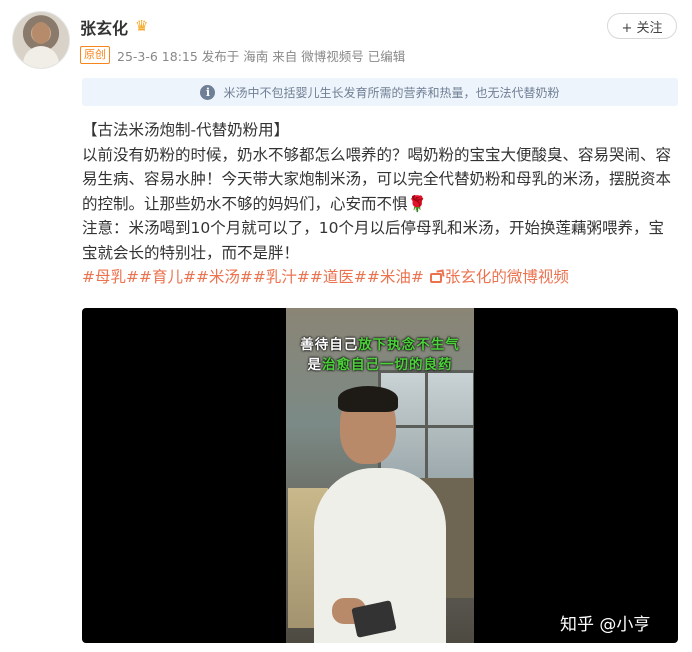 The height and width of the screenshot is (652, 692). Describe the element at coordinates (142, 26) in the screenshot. I see `verified-crown-icon: ♛` at that location.